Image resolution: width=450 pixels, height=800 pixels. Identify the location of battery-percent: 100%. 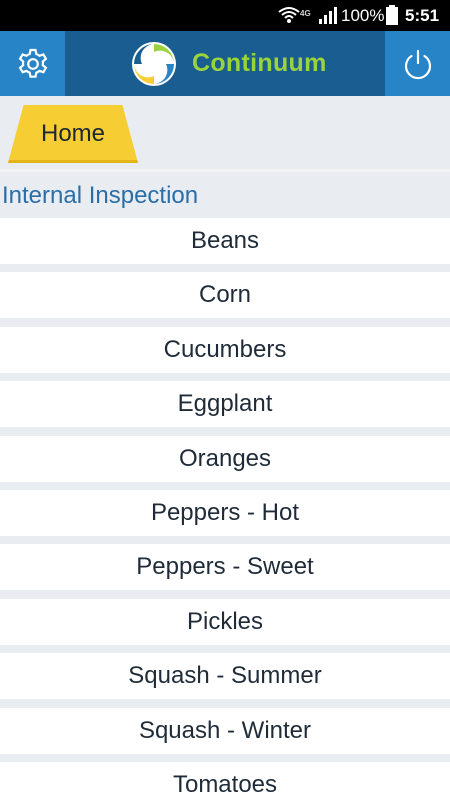
(363, 15).